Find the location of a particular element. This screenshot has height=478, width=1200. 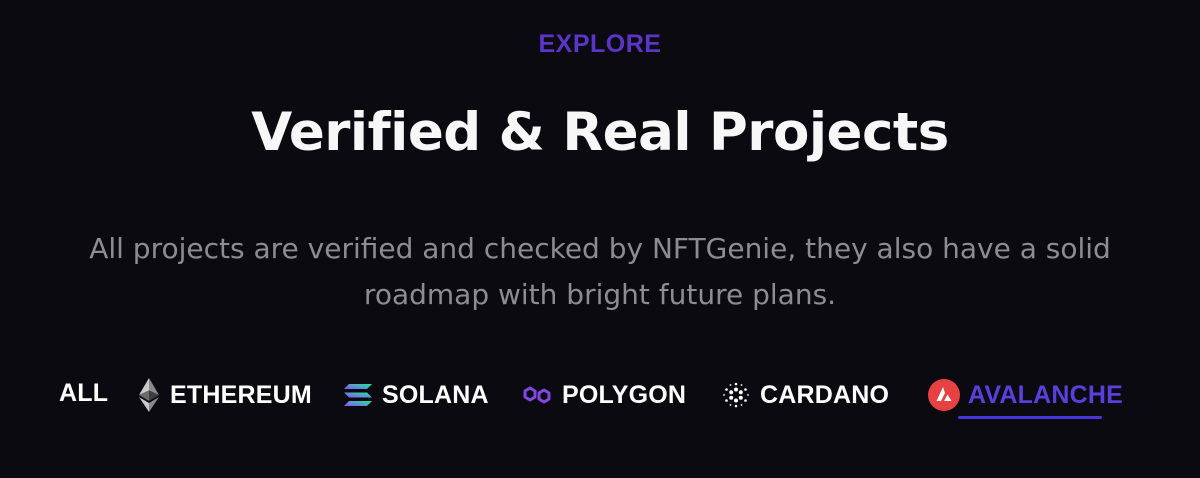

ethereum-icon is located at coordinates (149, 395).